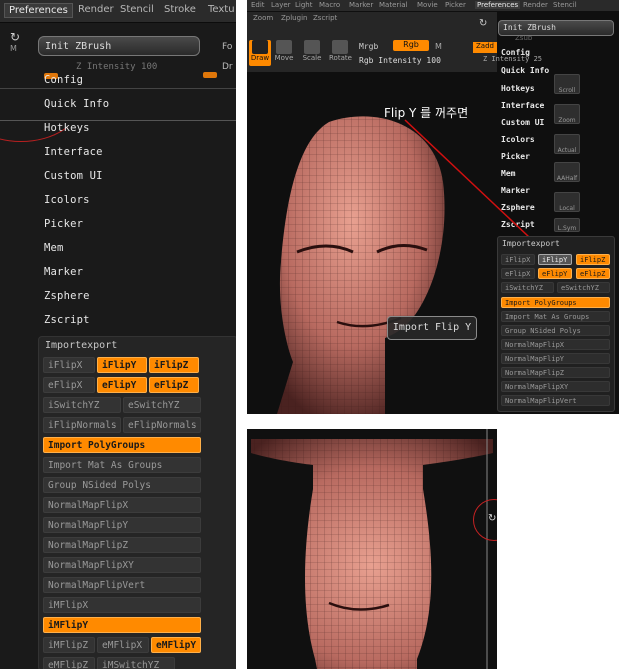 This screenshot has height=669, width=619. Describe the element at coordinates (63, 272) in the screenshot. I see `menu-marker: Marker` at that location.